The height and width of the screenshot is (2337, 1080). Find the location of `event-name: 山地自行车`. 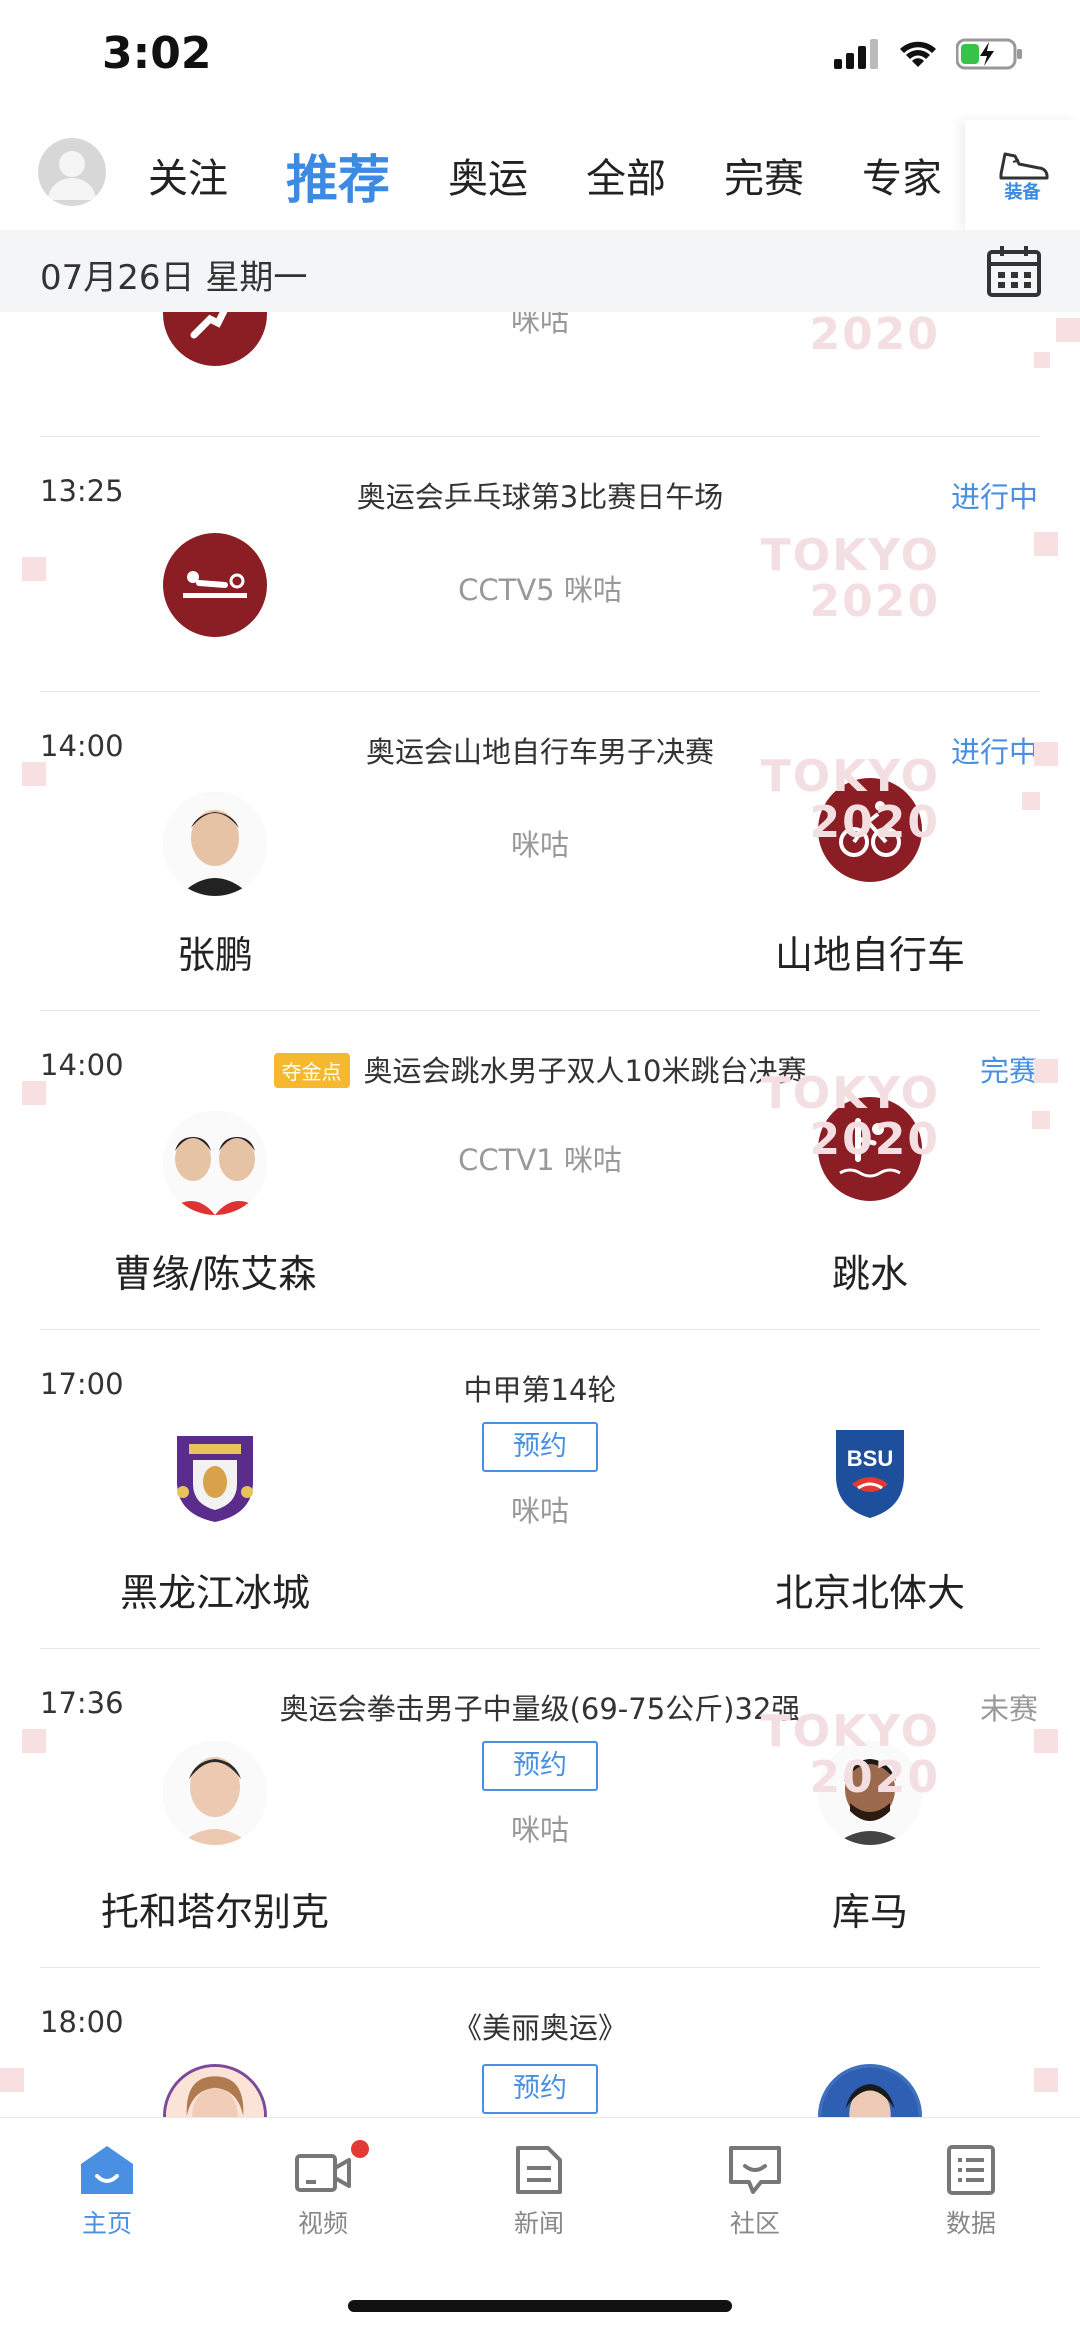

event-name: 山地自行车 is located at coordinates (869, 955).